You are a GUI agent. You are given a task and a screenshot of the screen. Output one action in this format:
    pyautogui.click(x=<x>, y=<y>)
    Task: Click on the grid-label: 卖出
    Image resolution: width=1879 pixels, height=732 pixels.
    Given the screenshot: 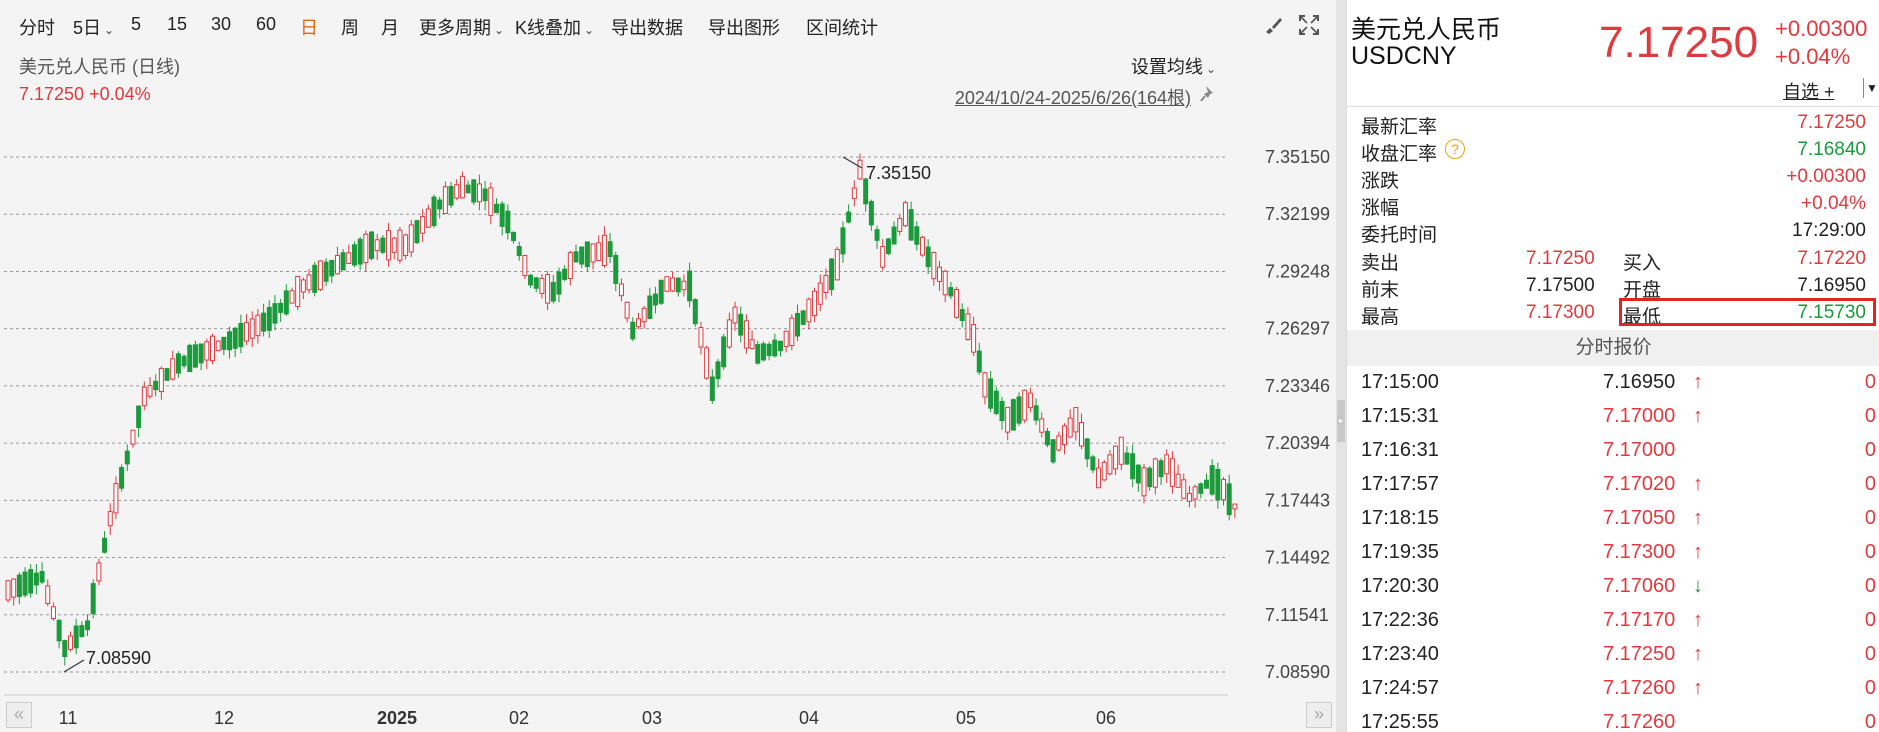 What is the action you would take?
    pyautogui.click(x=1380, y=263)
    